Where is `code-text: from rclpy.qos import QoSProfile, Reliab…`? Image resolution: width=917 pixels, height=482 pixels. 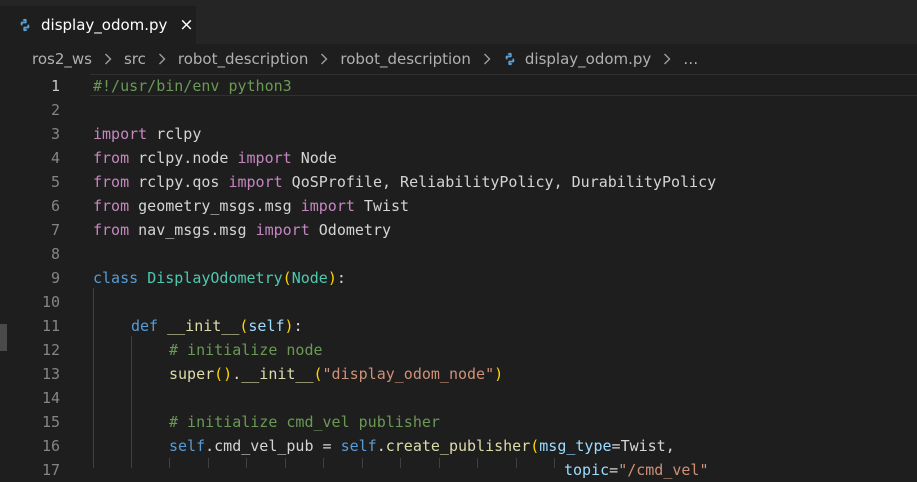
code-text: from rclpy.qos import QoSProfile, Reliab… is located at coordinates (404, 182).